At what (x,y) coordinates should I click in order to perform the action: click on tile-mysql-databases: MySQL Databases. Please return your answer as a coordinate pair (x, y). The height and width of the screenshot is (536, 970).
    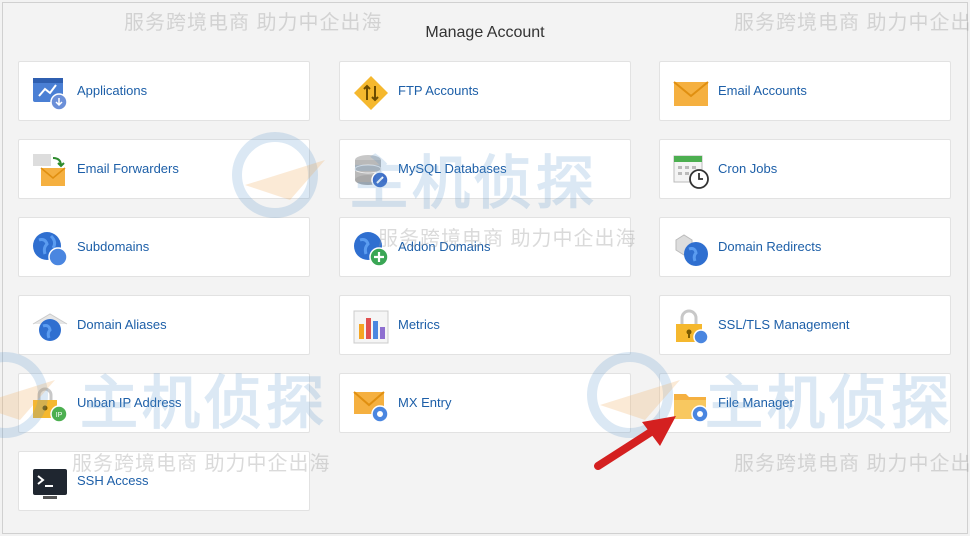
    Looking at the image, I should click on (485, 169).